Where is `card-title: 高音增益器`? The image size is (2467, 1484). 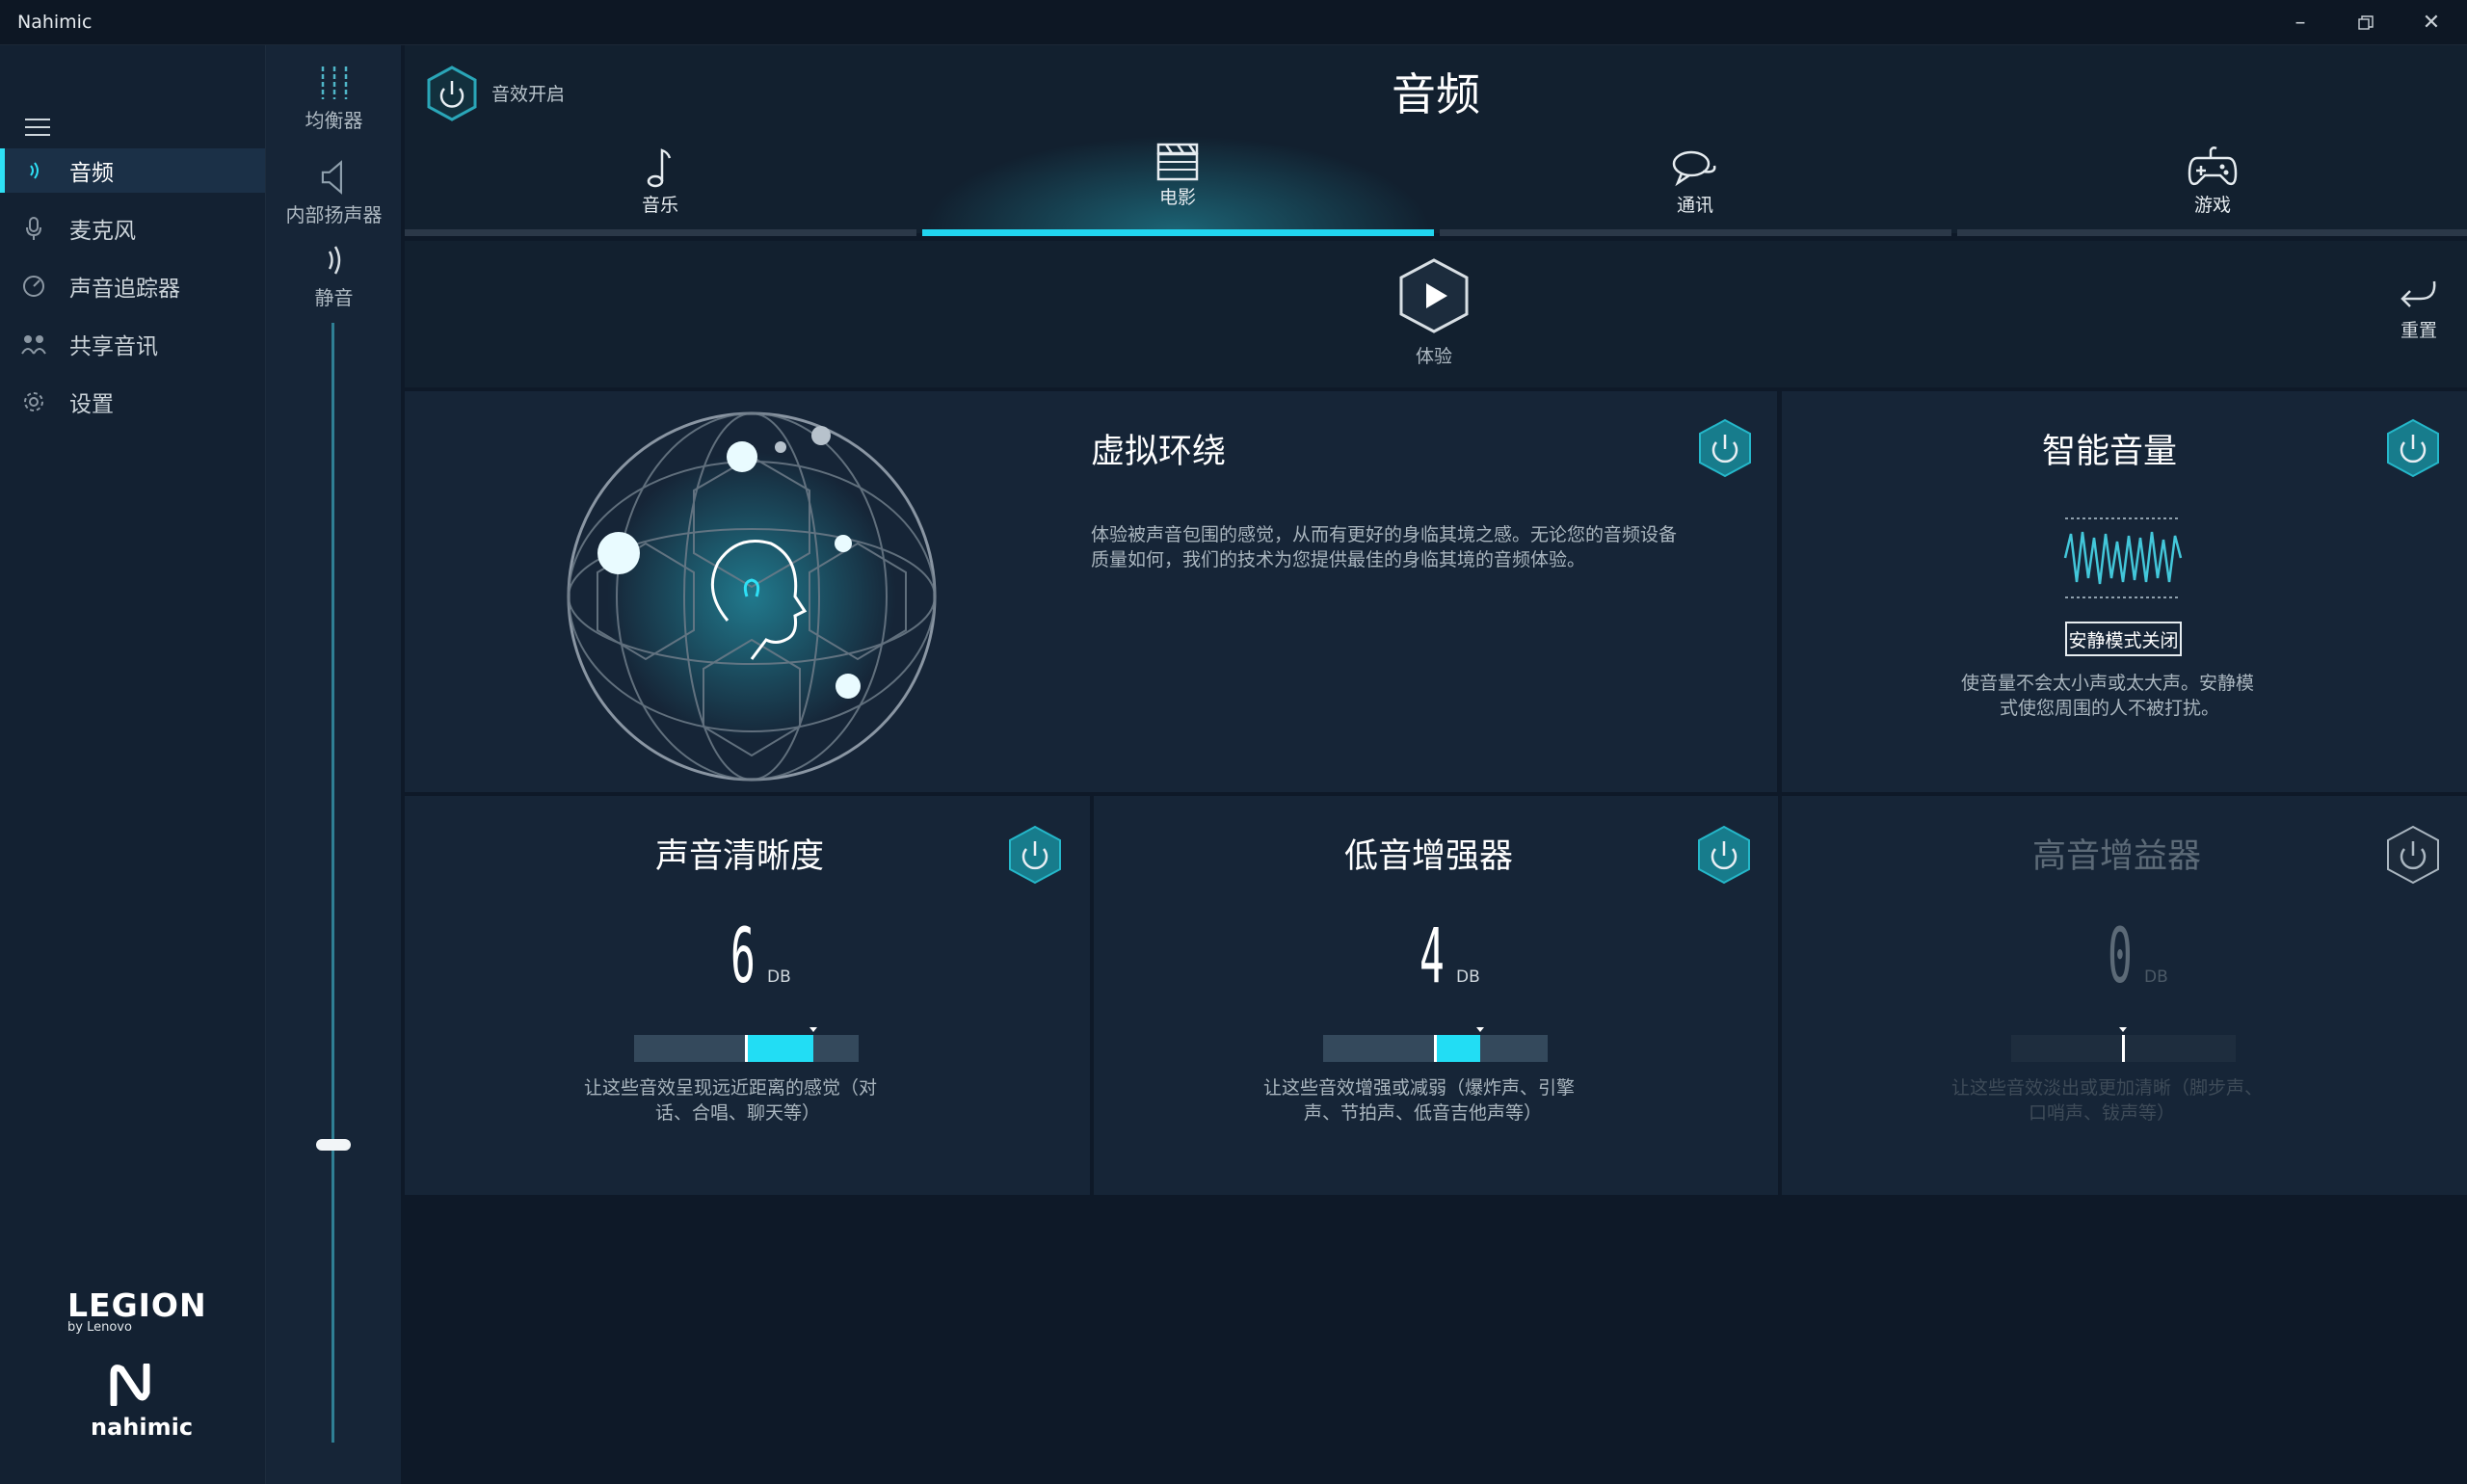 card-title: 高音增益器 is located at coordinates (2117, 856).